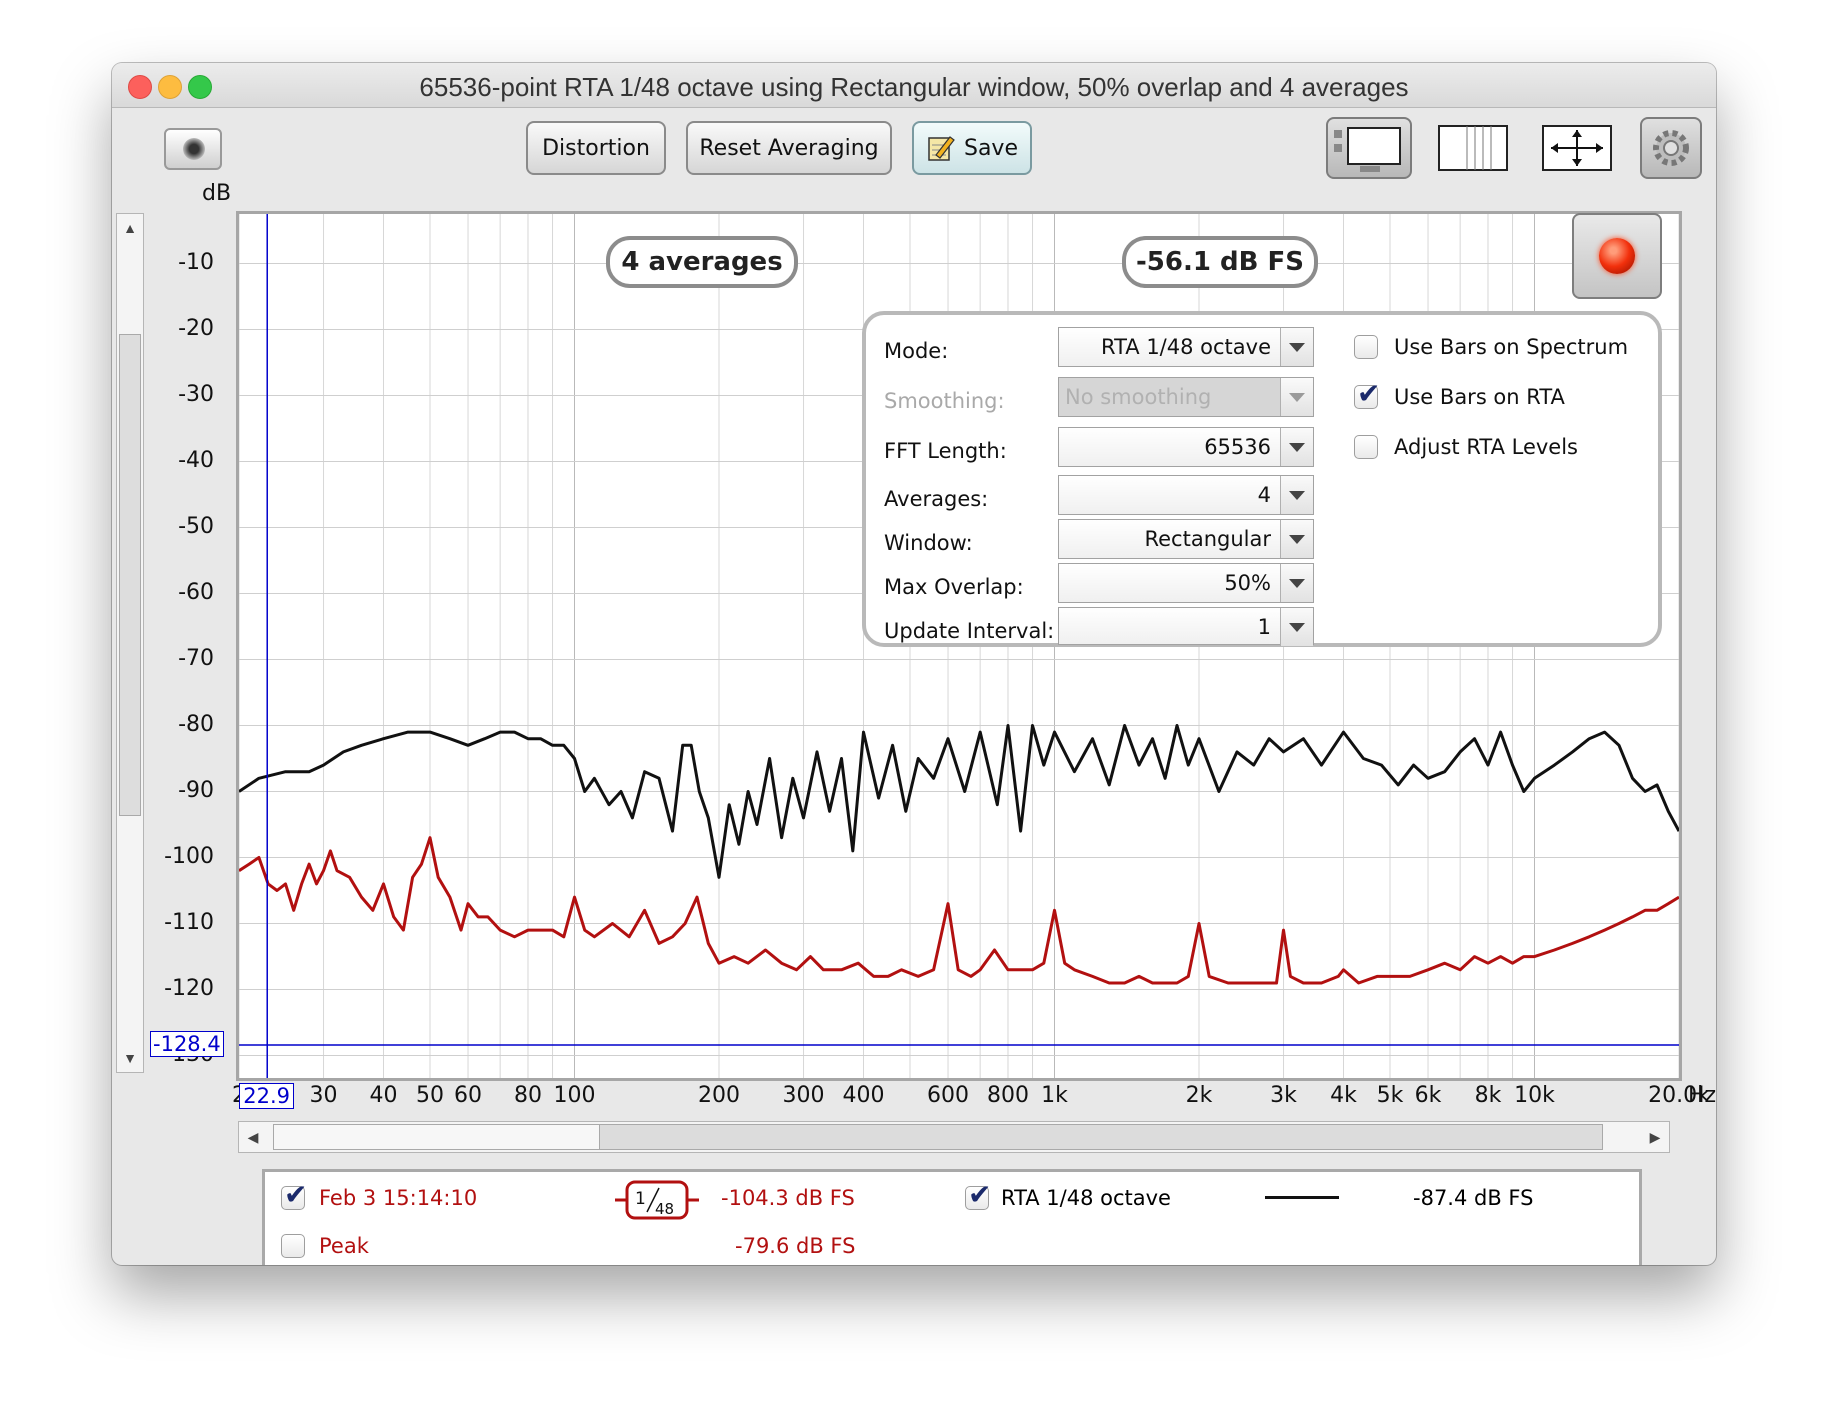 This screenshot has height=1424, width=1824. Describe the element at coordinates (936, 499) in the screenshot. I see `averages-label: Averages:` at that location.